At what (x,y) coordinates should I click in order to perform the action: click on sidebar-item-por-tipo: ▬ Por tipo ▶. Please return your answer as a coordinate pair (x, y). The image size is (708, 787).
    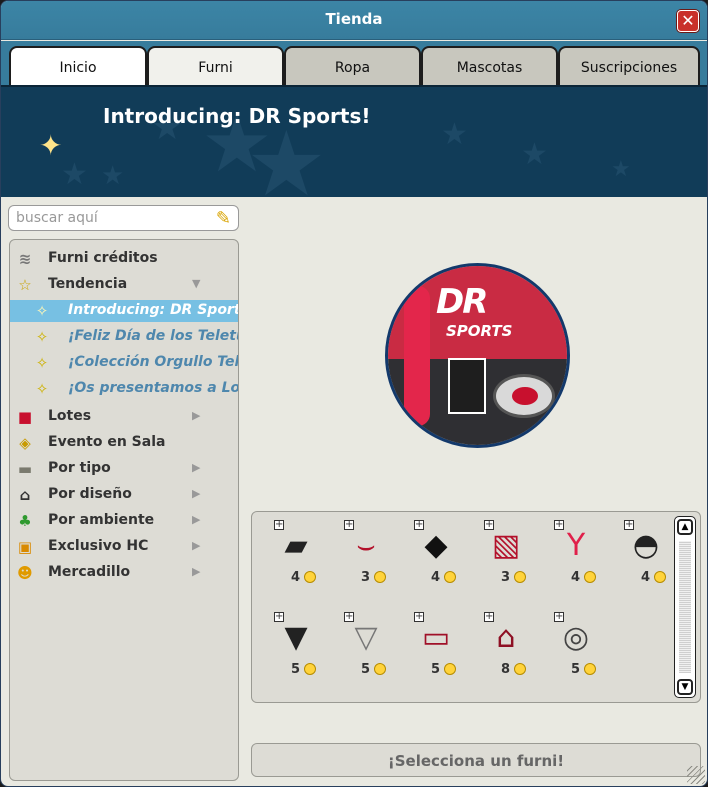
    Looking at the image, I should click on (124, 469).